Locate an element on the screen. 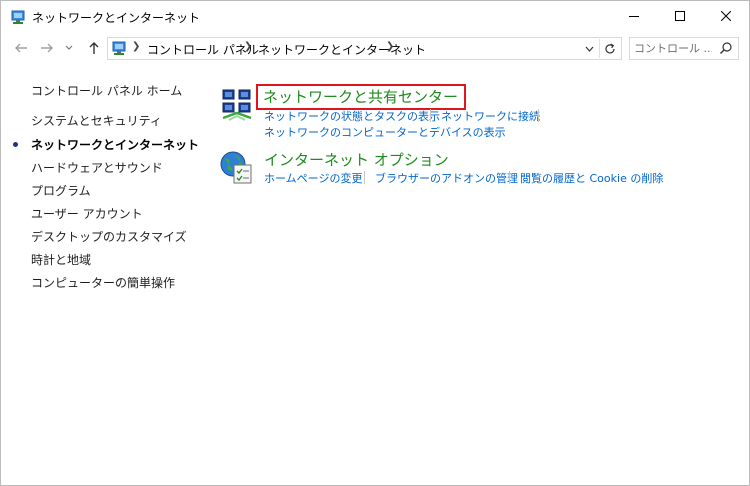 Image resolution: width=750 pixels, height=486 pixels. nav-item-user-accounts: ユーザー アカウント is located at coordinates (87, 213).